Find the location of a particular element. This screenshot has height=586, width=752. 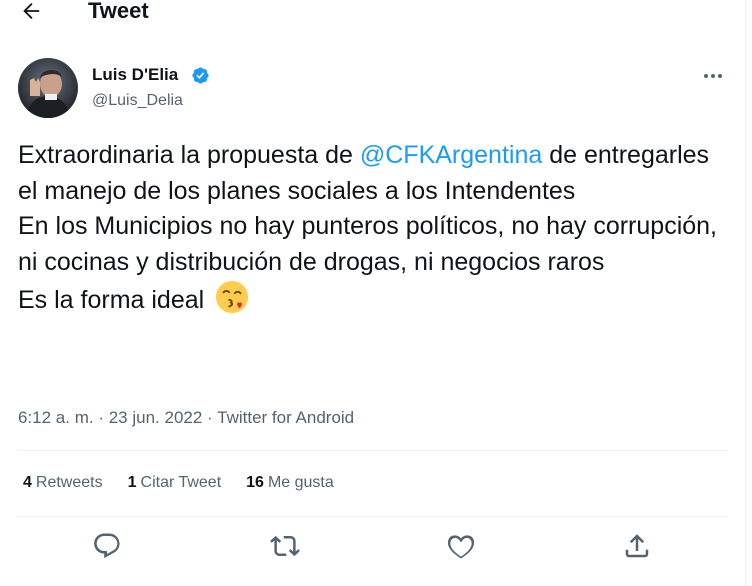

mention-link: @CFKArgentina is located at coordinates (451, 155).